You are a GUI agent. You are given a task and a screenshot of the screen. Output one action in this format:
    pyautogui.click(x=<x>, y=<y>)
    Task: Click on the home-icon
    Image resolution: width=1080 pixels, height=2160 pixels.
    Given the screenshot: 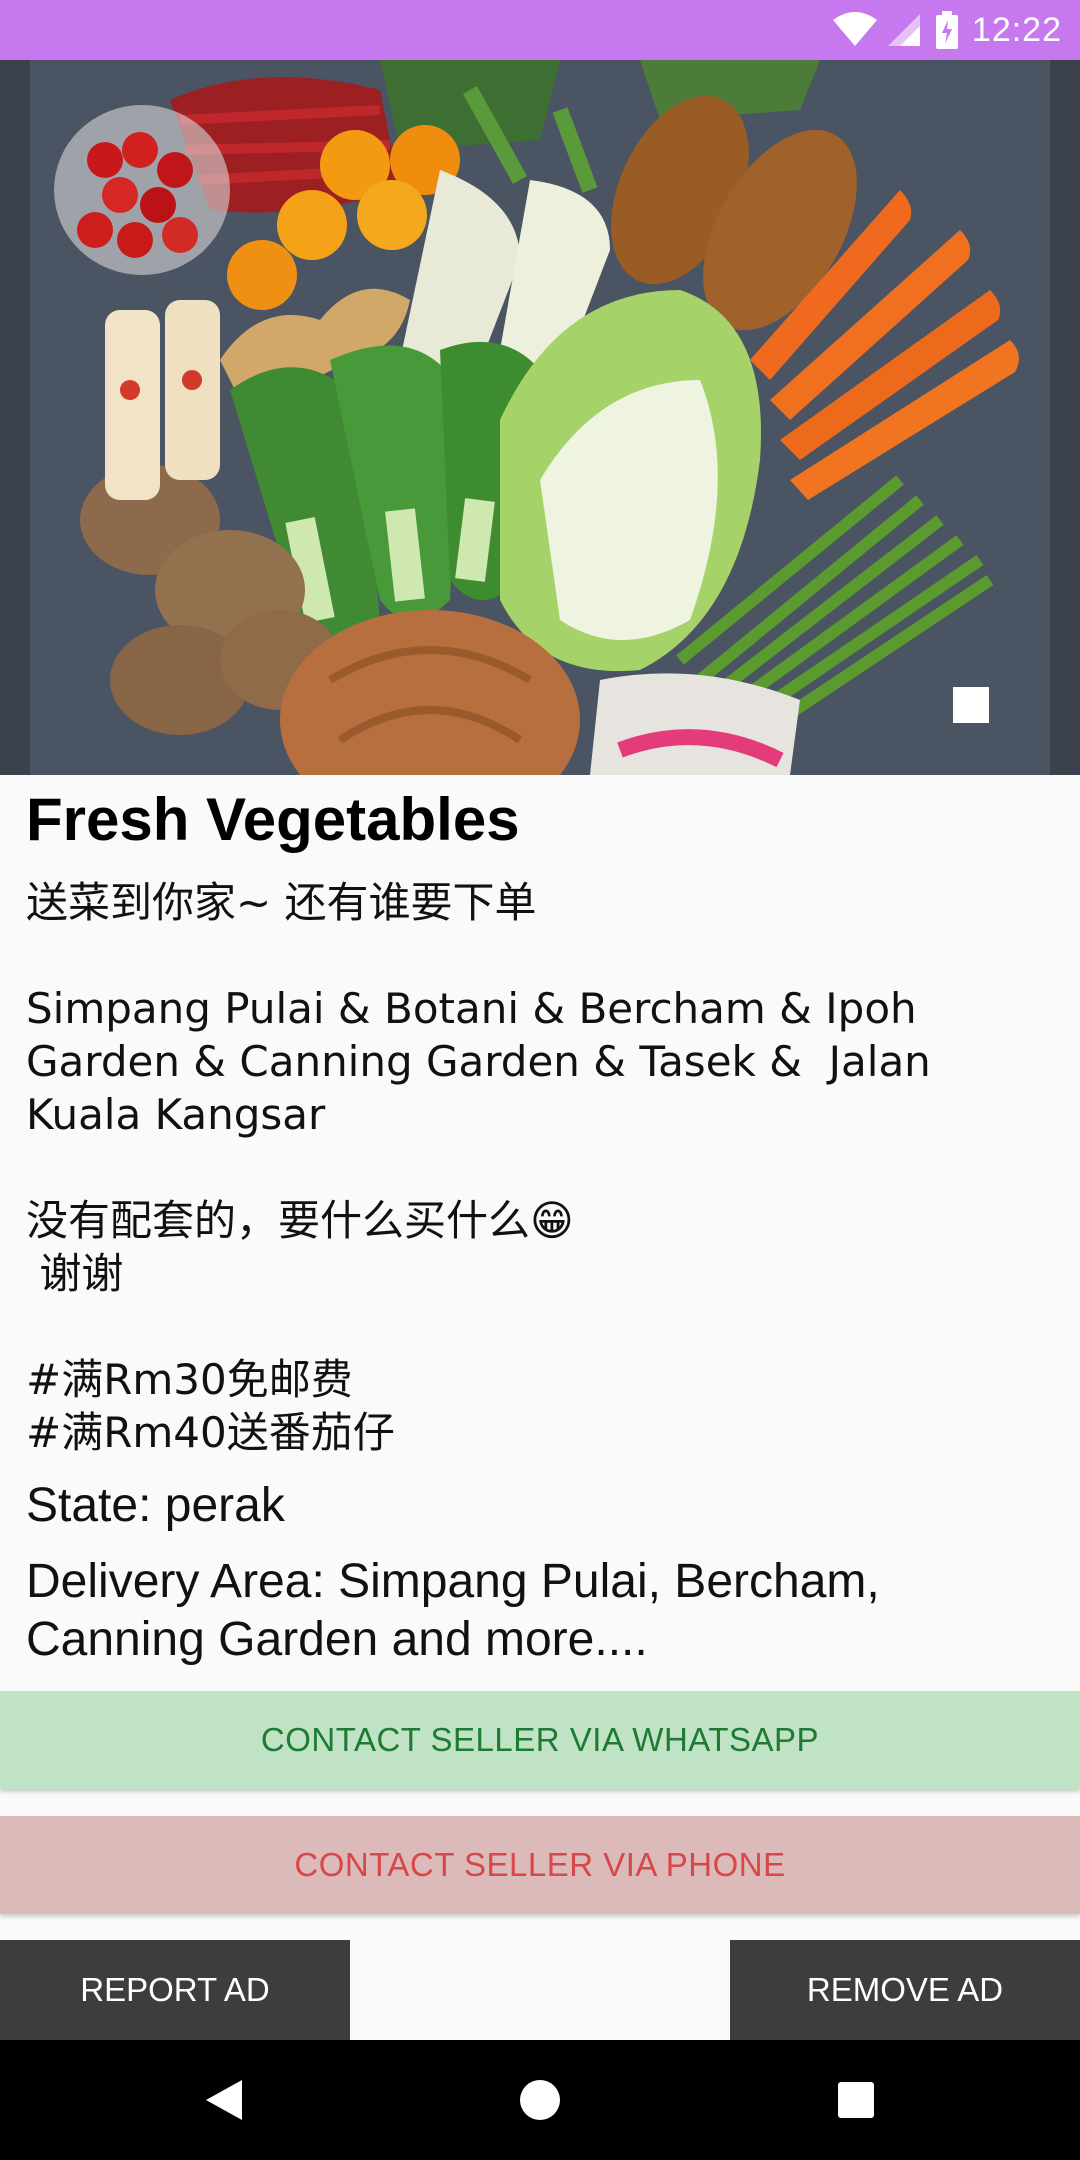 What is the action you would take?
    pyautogui.click(x=540, y=2100)
    